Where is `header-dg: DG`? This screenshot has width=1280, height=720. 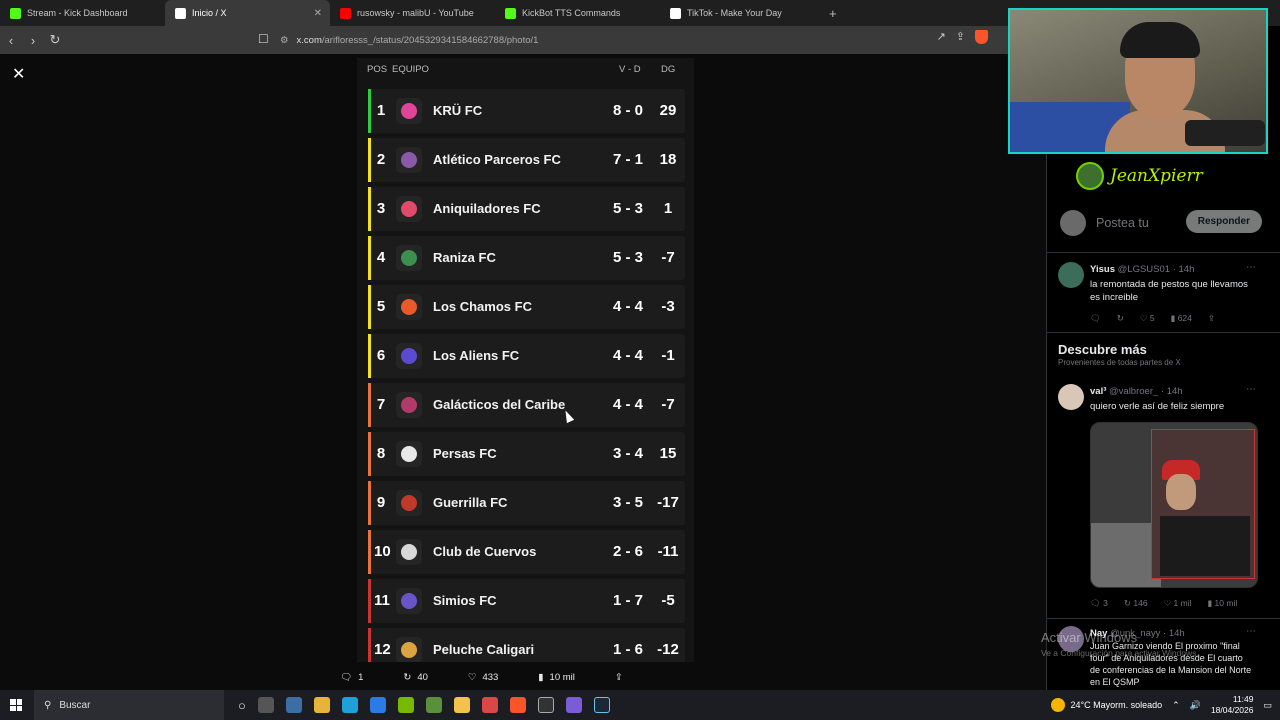
header-dg: DG is located at coordinates (668, 69).